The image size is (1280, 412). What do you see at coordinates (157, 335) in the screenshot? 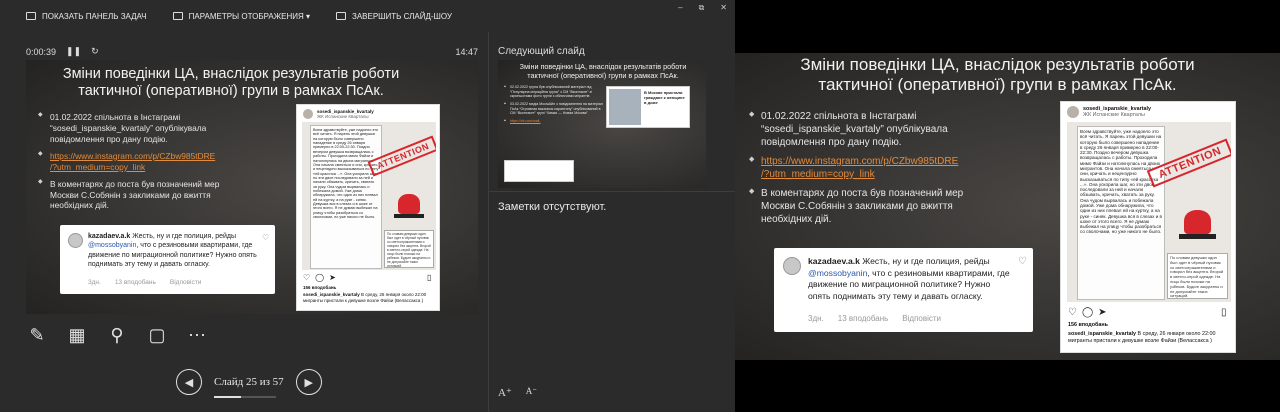
I see `black-screen-icon: ▢` at bounding box center [157, 335].